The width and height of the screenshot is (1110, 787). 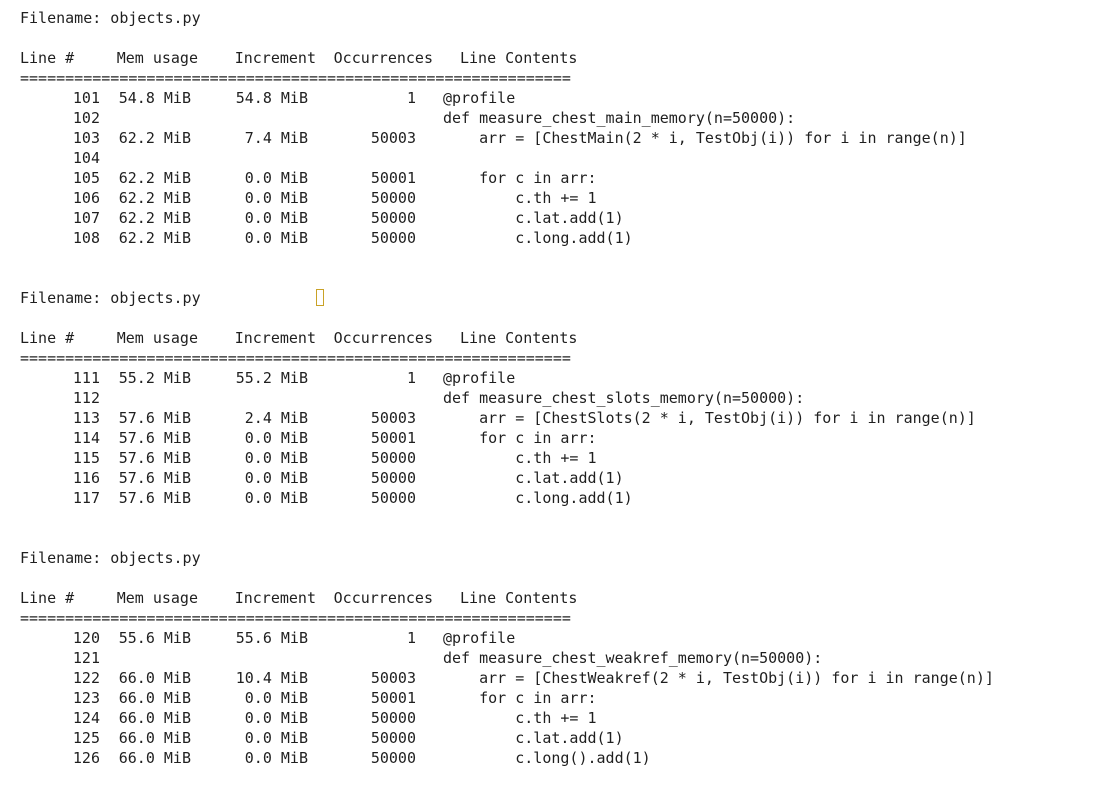 What do you see at coordinates (86, 378) in the screenshot?
I see `line-number: 111` at bounding box center [86, 378].